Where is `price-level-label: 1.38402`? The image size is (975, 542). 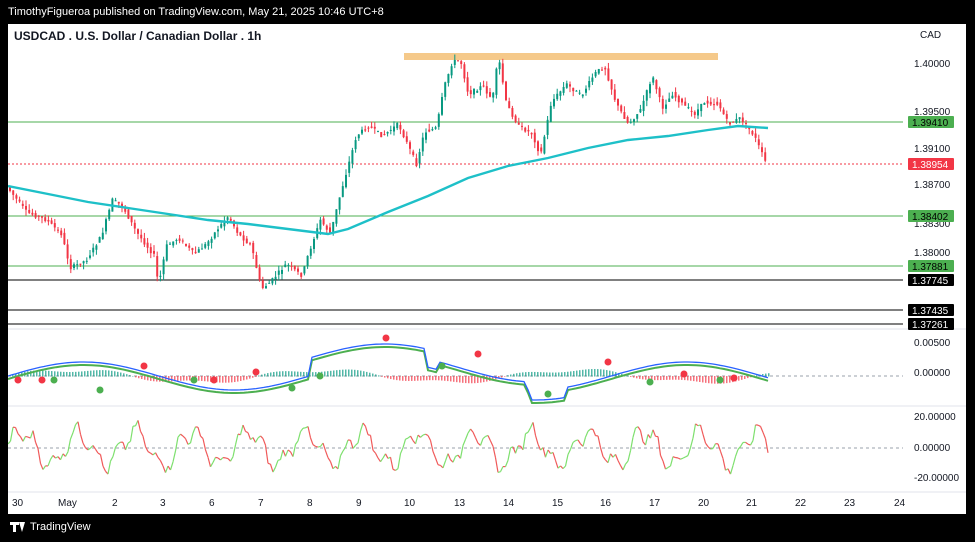 price-level-label: 1.38402 is located at coordinates (930, 217).